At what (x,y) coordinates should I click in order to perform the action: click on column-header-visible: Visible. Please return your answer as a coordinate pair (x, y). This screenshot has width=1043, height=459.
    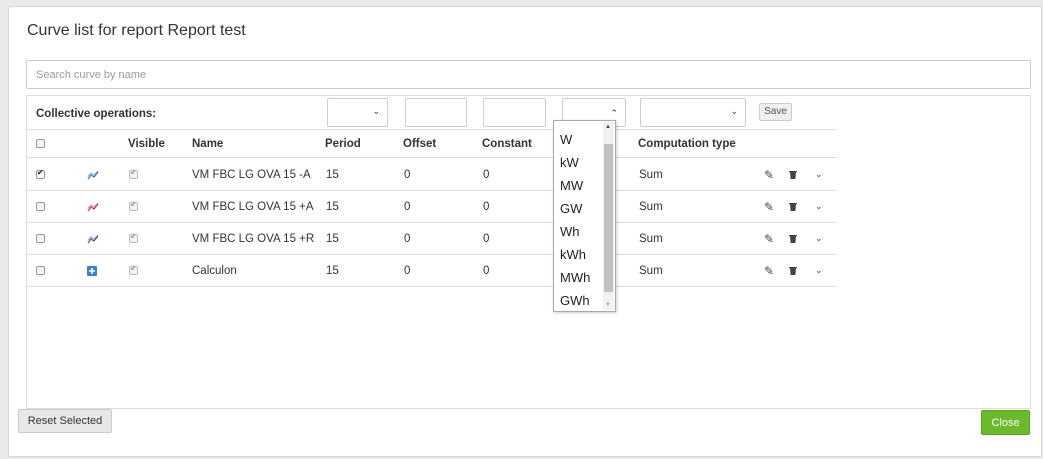
    Looking at the image, I should click on (146, 143).